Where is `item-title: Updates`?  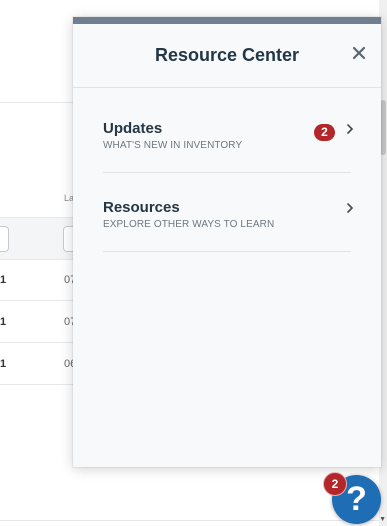
item-title: Updates is located at coordinates (133, 128).